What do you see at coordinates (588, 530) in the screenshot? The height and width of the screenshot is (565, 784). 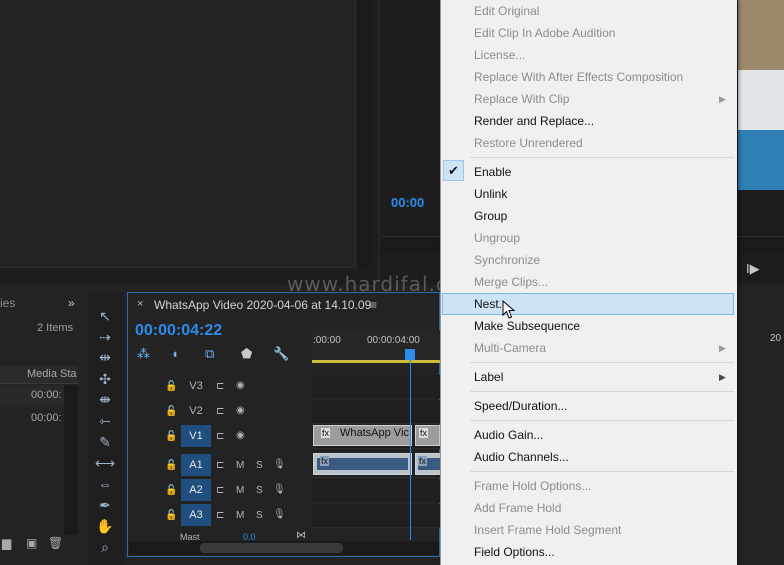 I see `menu-item-insert-frame-hold: Insert Frame Hold Segment` at bounding box center [588, 530].